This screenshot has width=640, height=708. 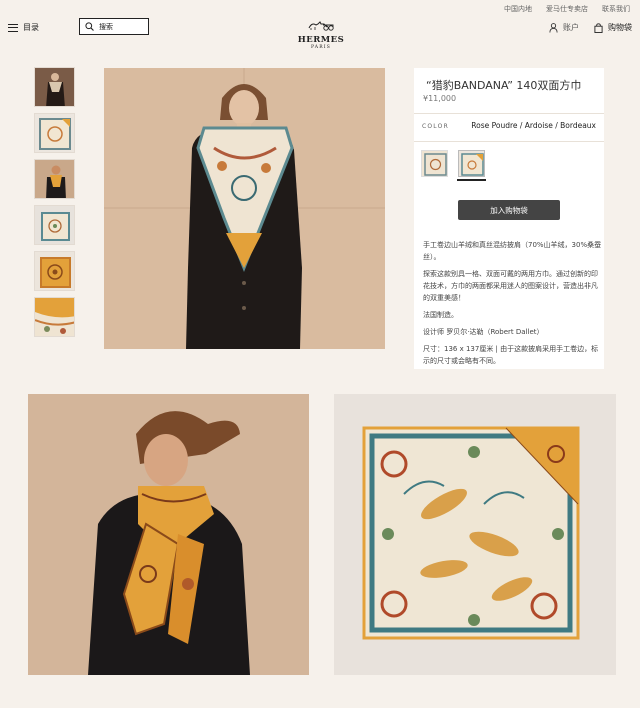 What do you see at coordinates (106, 26) in the screenshot?
I see `search-placeholder: 搜索` at bounding box center [106, 26].